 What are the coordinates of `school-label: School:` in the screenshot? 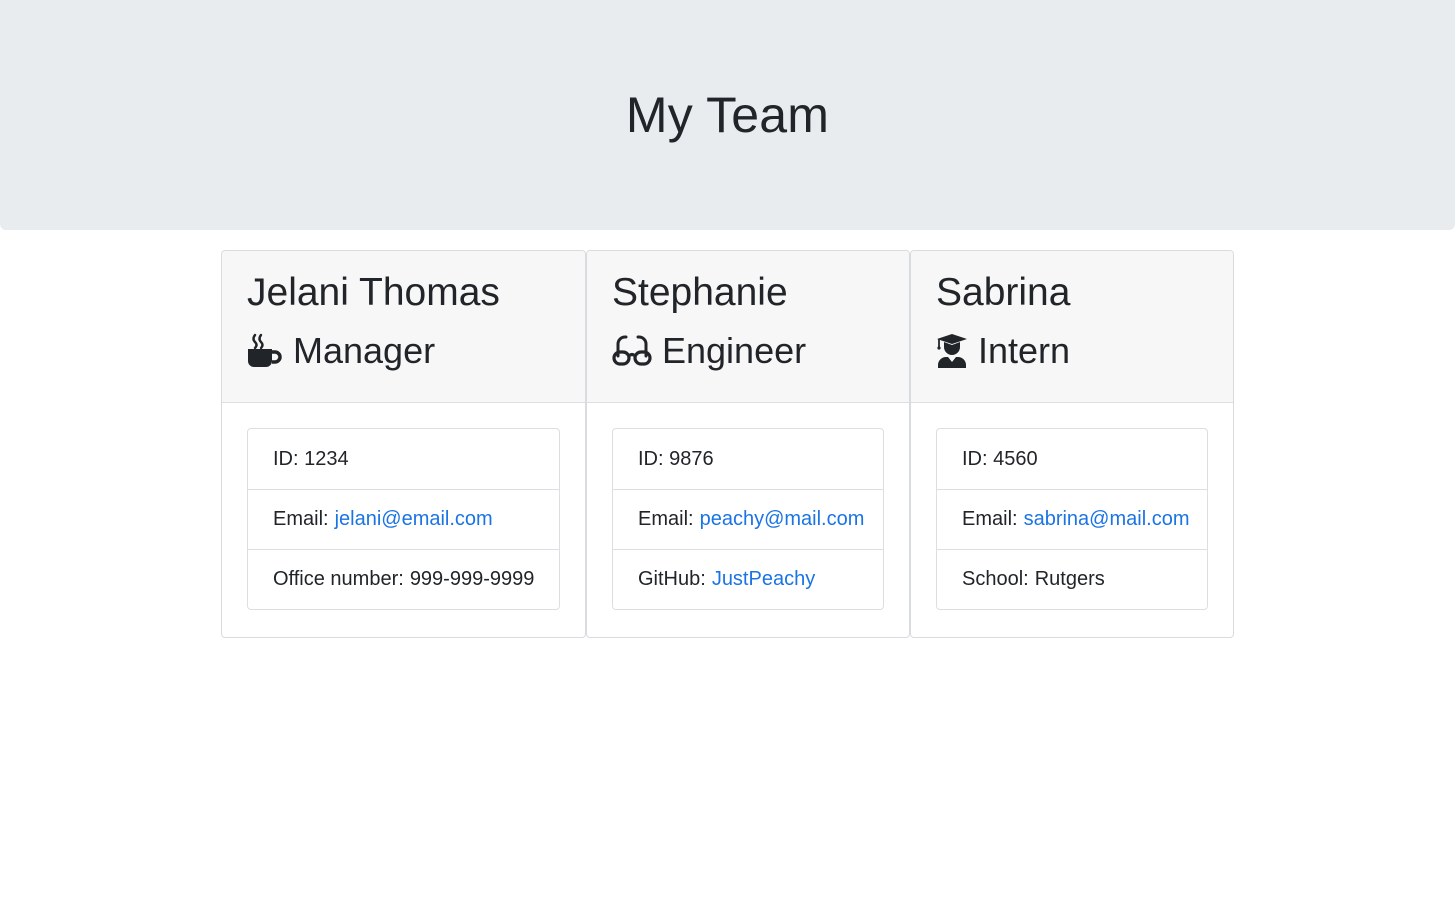 It's located at (995, 579).